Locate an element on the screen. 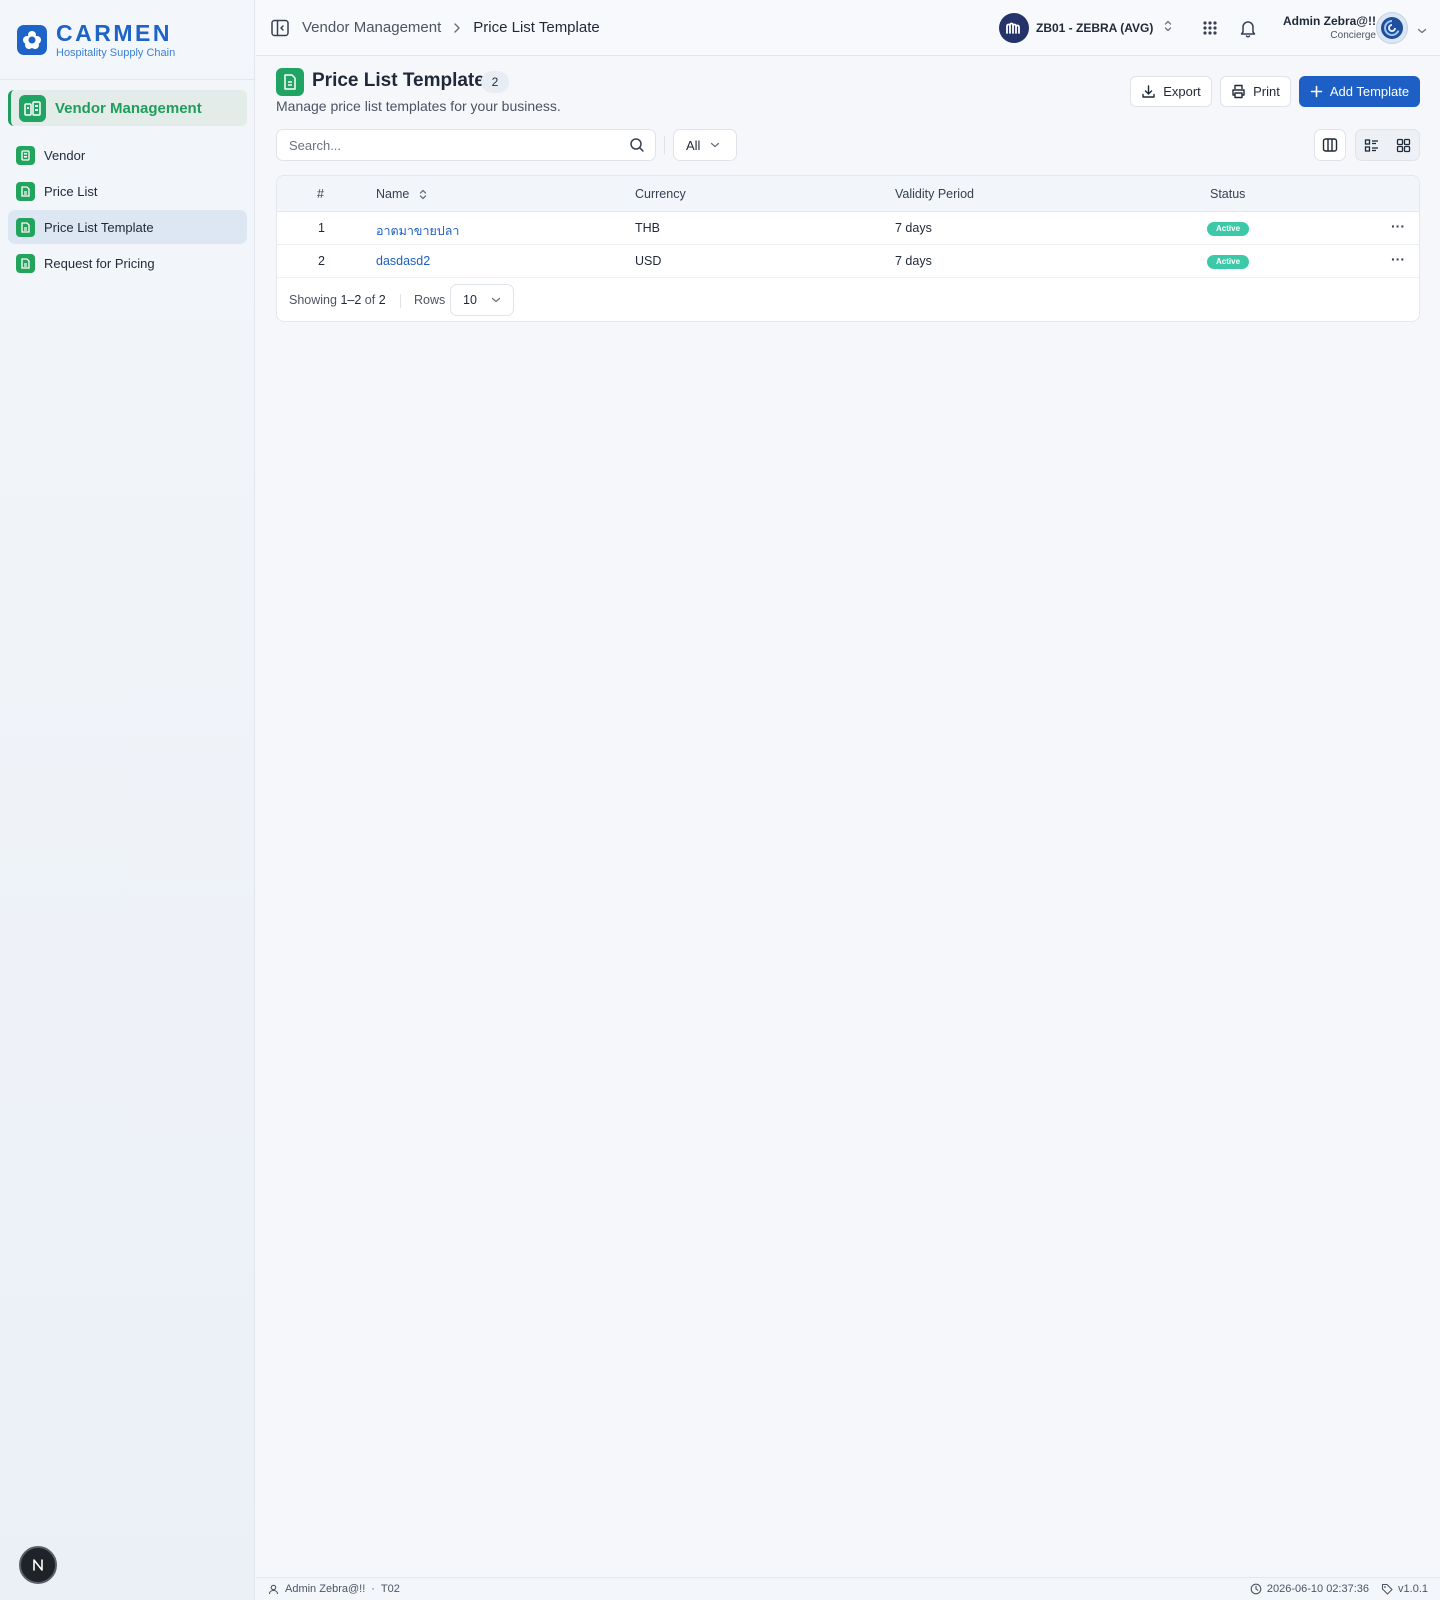  user-menu: Admin Zebra@!! Concierge is located at coordinates (1325, 27).